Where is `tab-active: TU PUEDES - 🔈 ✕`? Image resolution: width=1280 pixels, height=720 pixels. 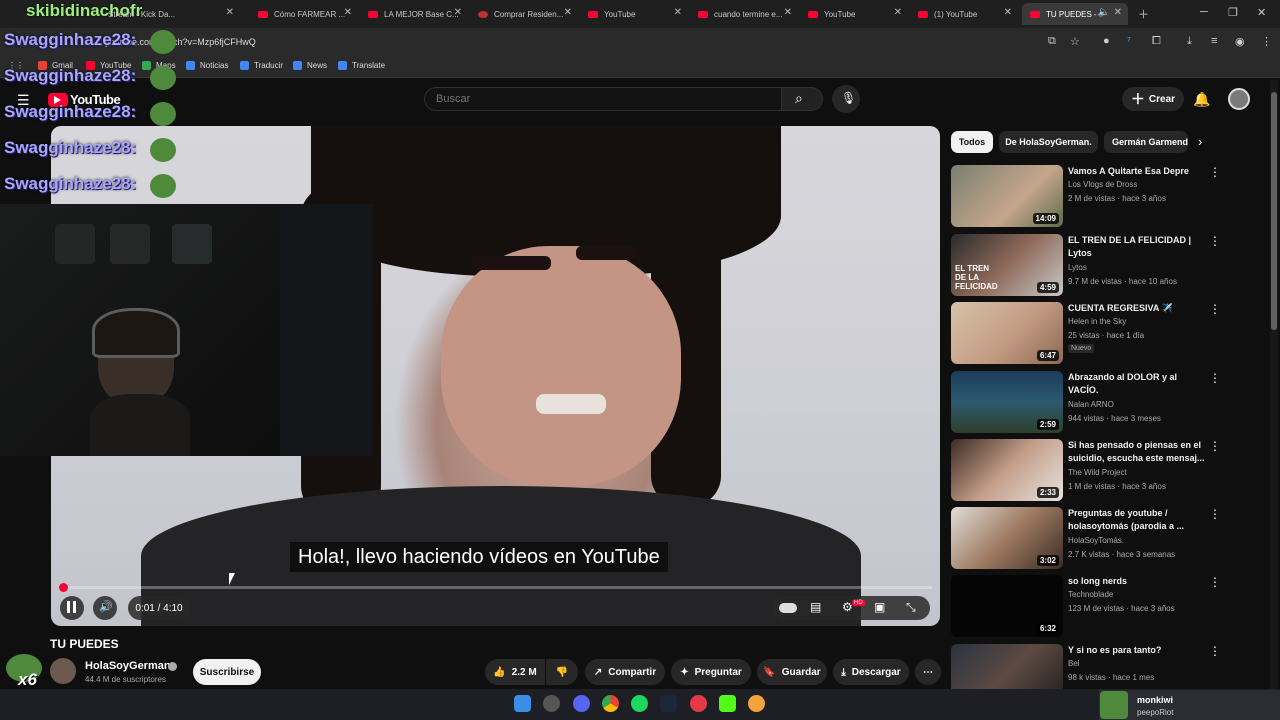
tab-active: TU PUEDES - 🔈 ✕ is located at coordinates (1075, 14).